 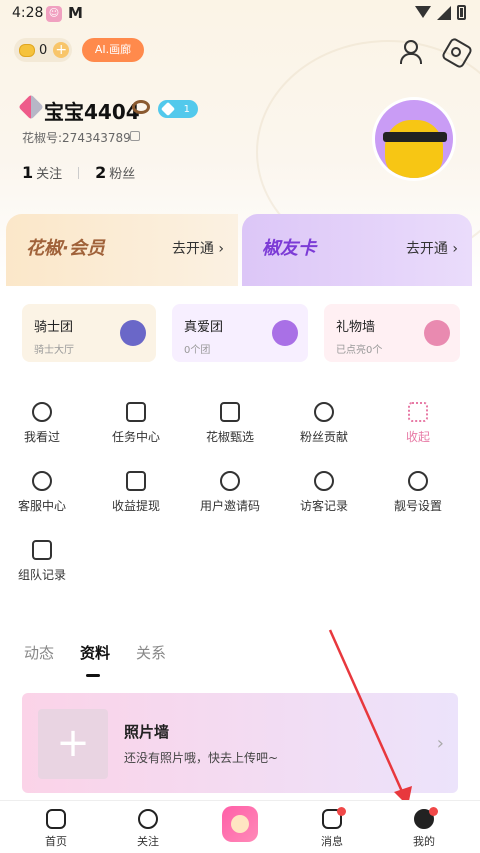 I want to click on tabbar-label: 我的, so click(x=424, y=841).